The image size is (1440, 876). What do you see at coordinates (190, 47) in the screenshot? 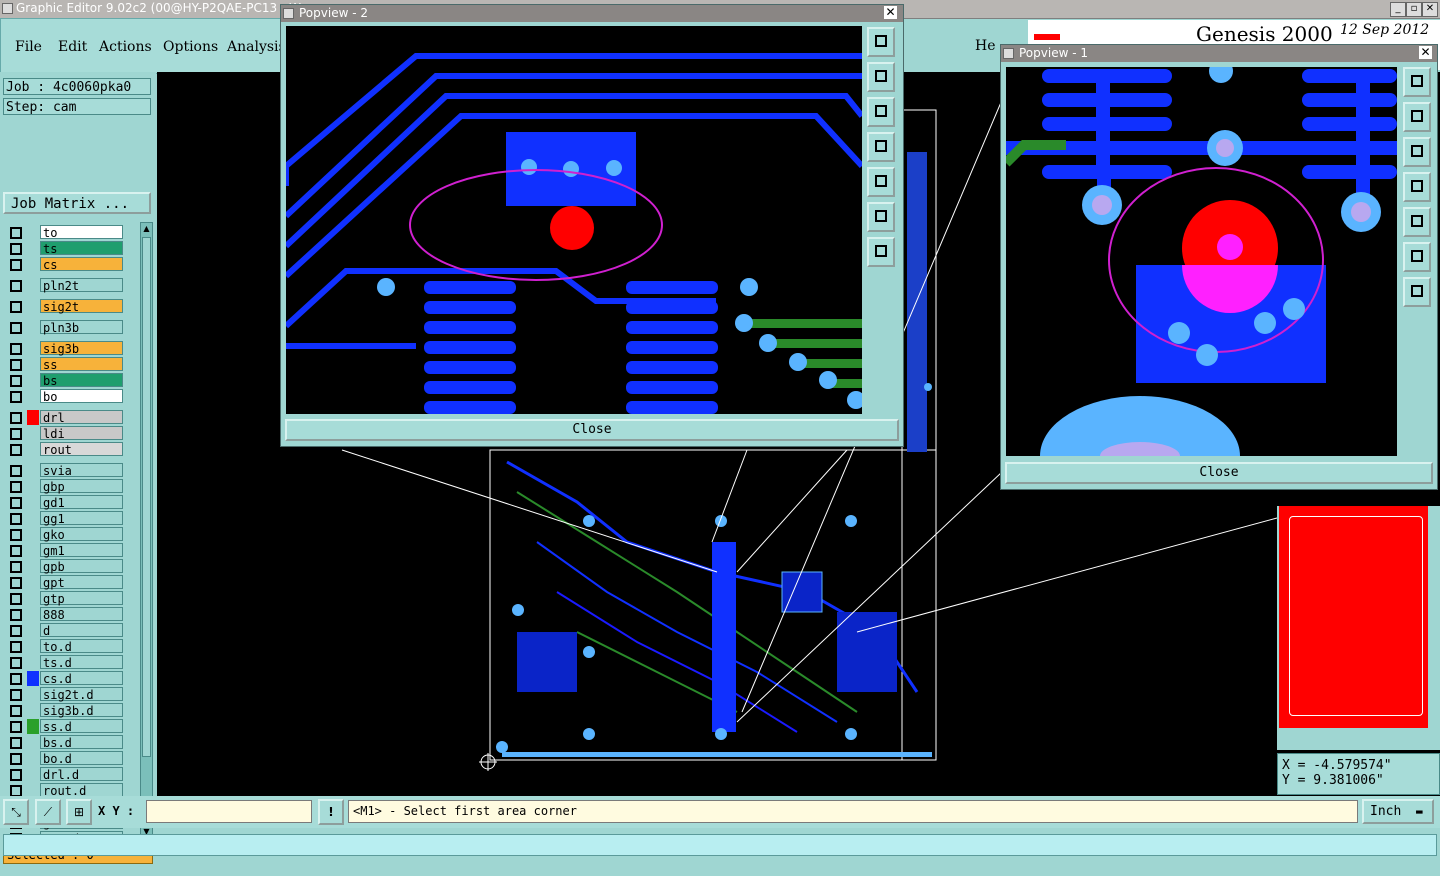
I see `menu-options: Options` at bounding box center [190, 47].